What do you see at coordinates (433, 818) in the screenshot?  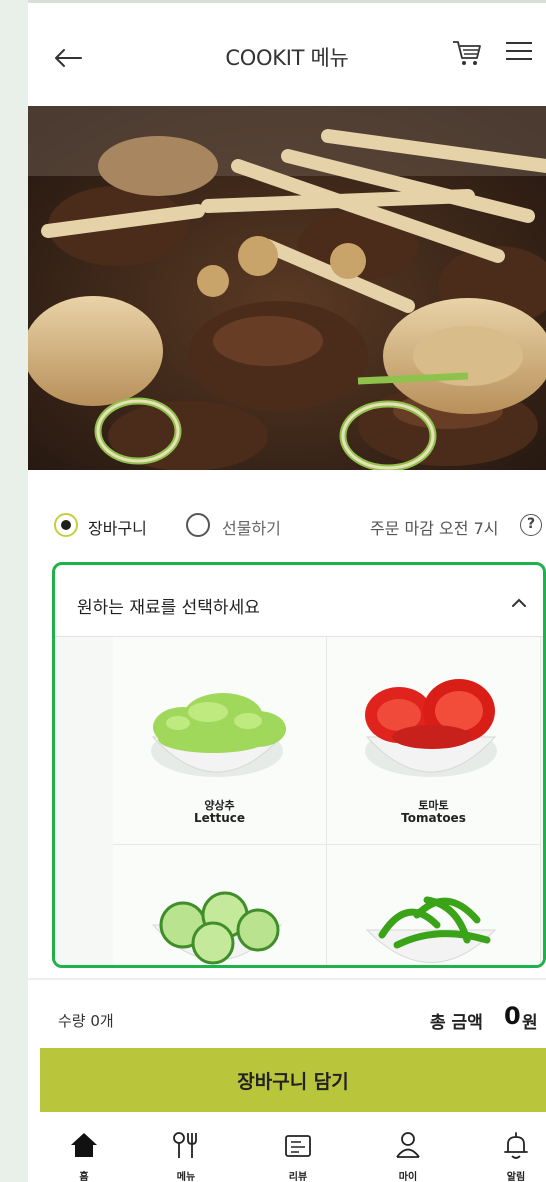 I see `ingredient-name-en: Tomatoes` at bounding box center [433, 818].